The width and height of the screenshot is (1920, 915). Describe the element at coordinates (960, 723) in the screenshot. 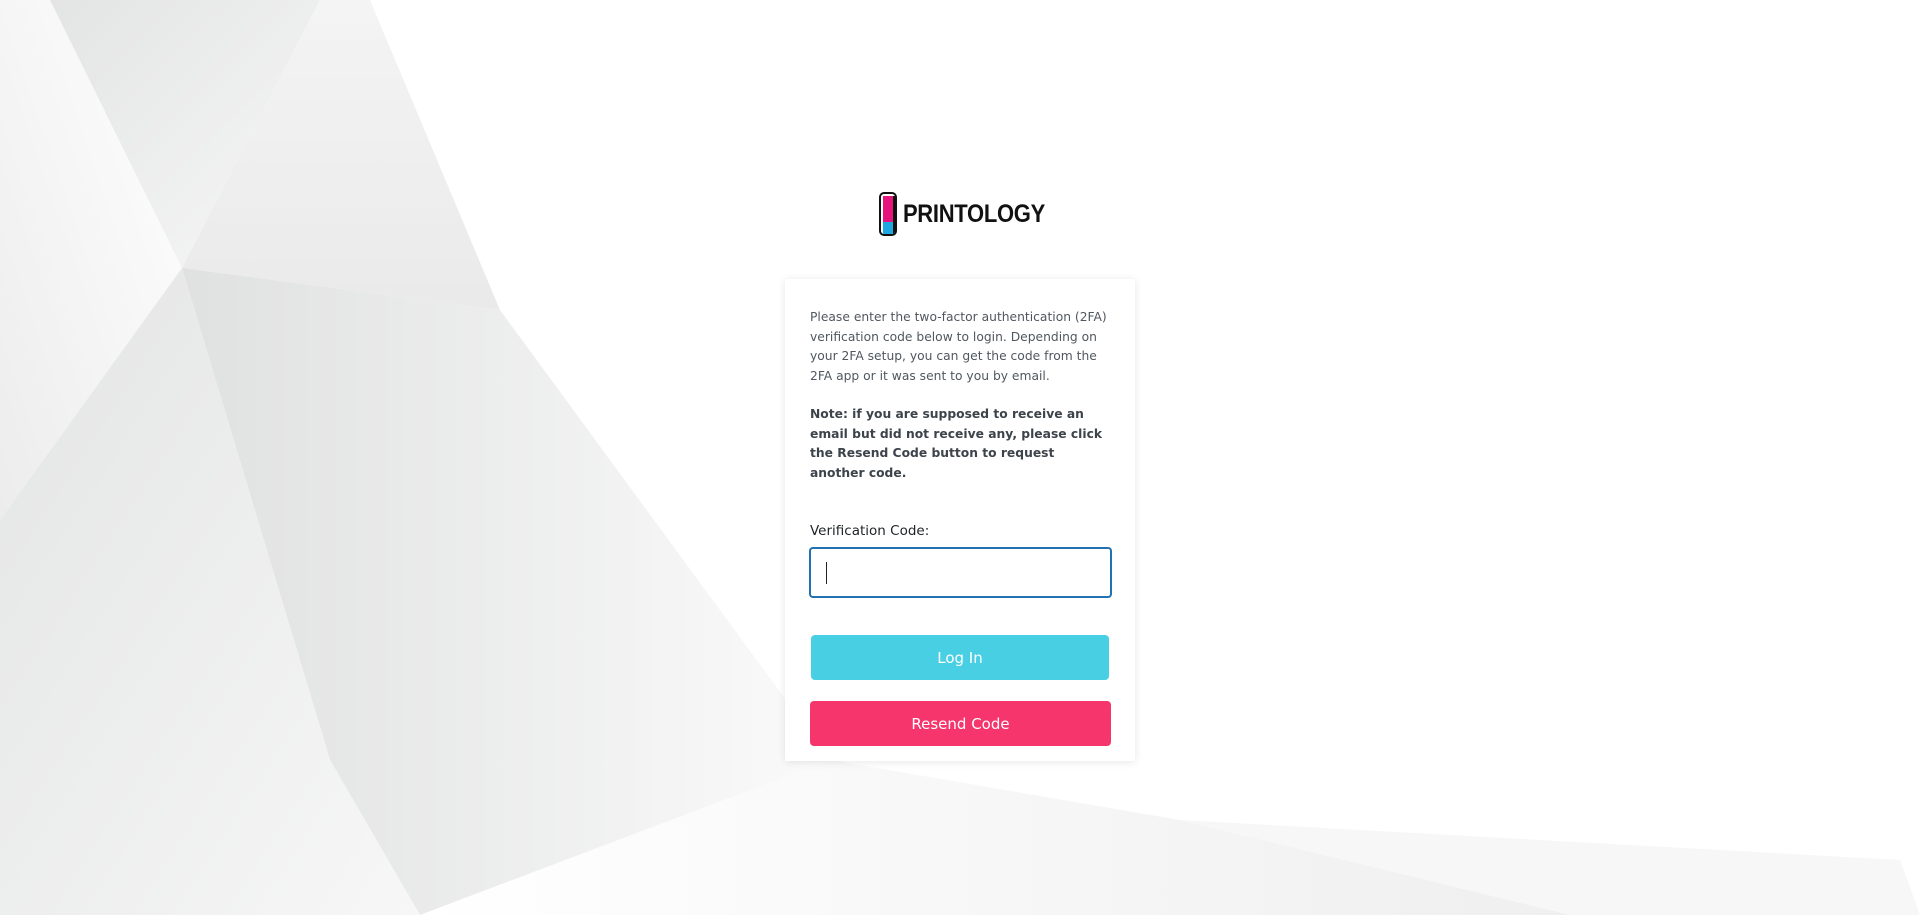

I see `resend-code-button: Resend Code` at that location.